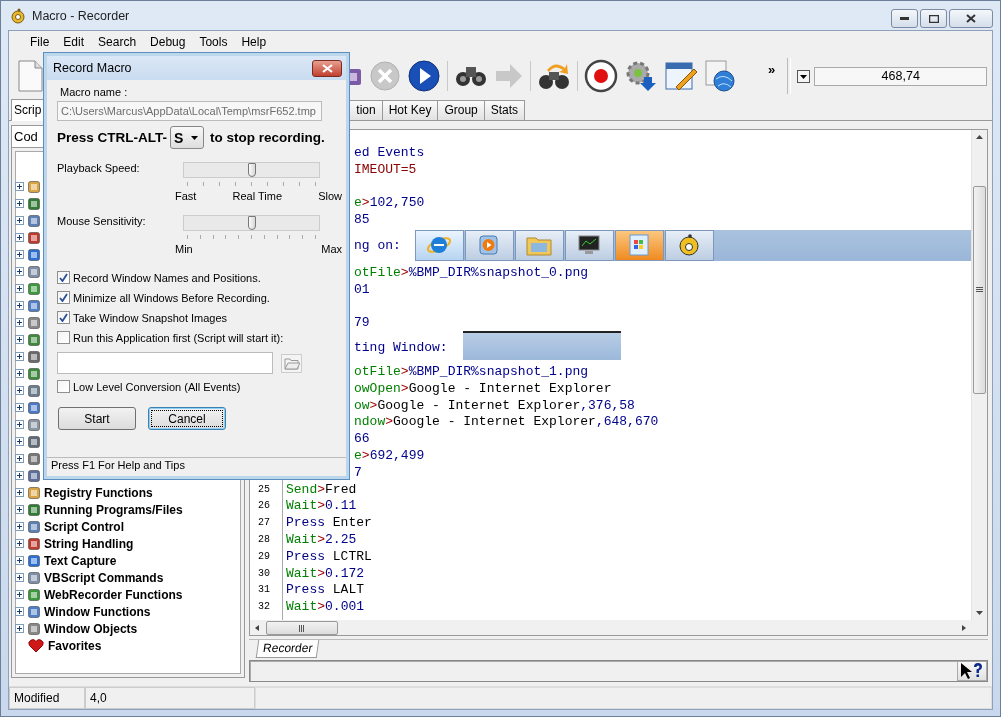  What do you see at coordinates (287, 649) in the screenshot?
I see `tab: Recorder` at bounding box center [287, 649].